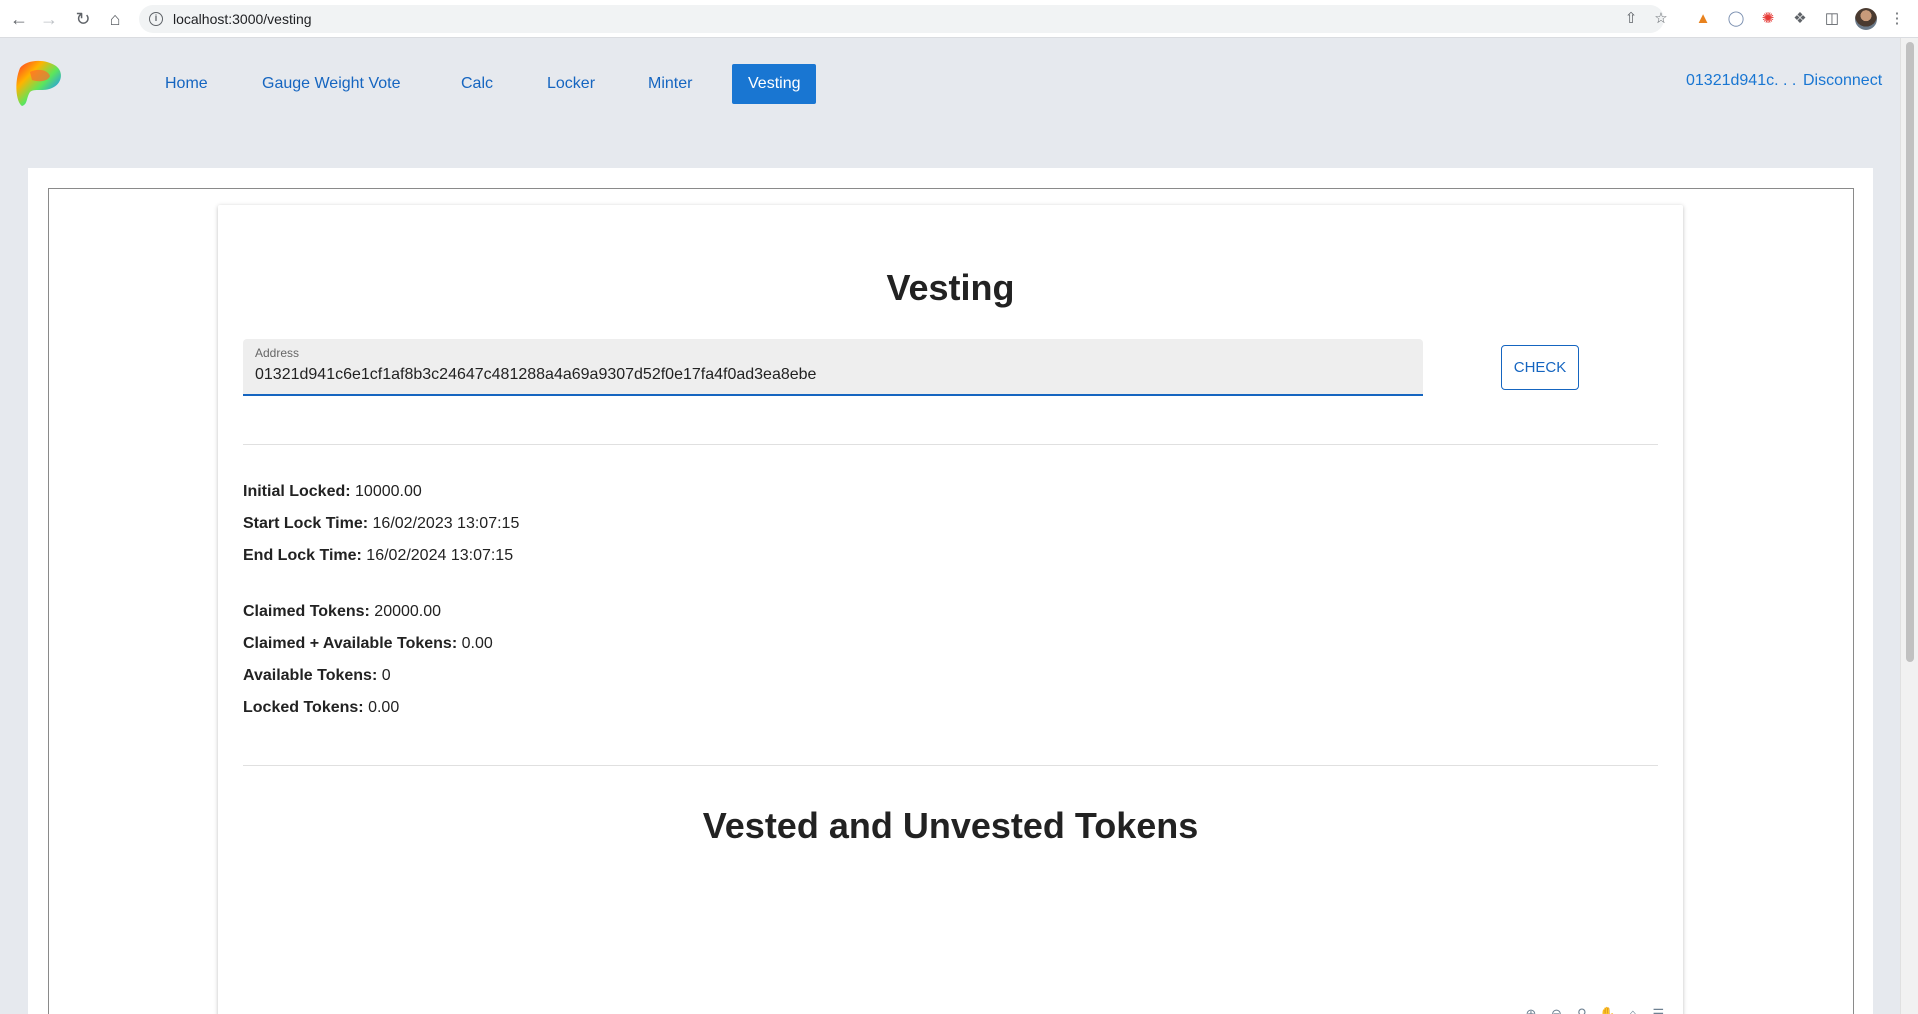 The image size is (1918, 1014). Describe the element at coordinates (306, 523) in the screenshot. I see `info-label: Start Lock Time:` at that location.